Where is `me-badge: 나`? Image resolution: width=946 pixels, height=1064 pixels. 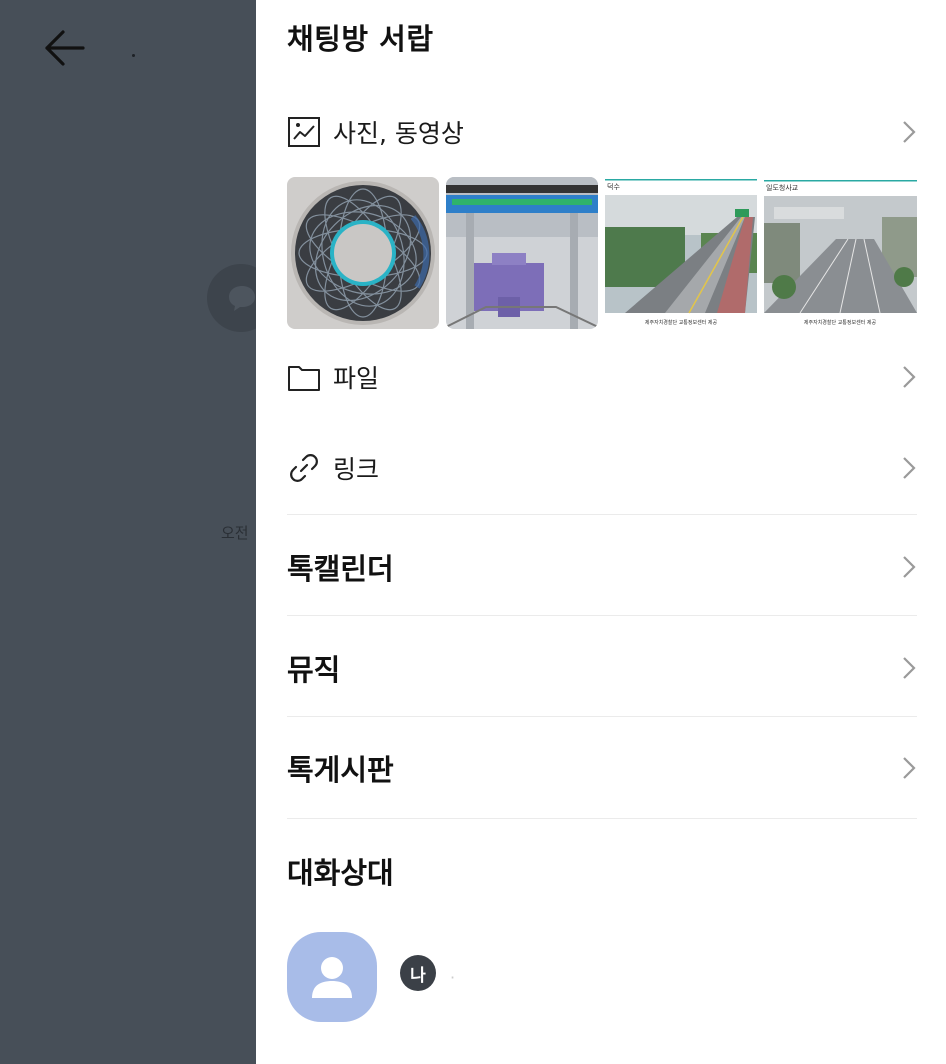
me-badge: 나 is located at coordinates (418, 973).